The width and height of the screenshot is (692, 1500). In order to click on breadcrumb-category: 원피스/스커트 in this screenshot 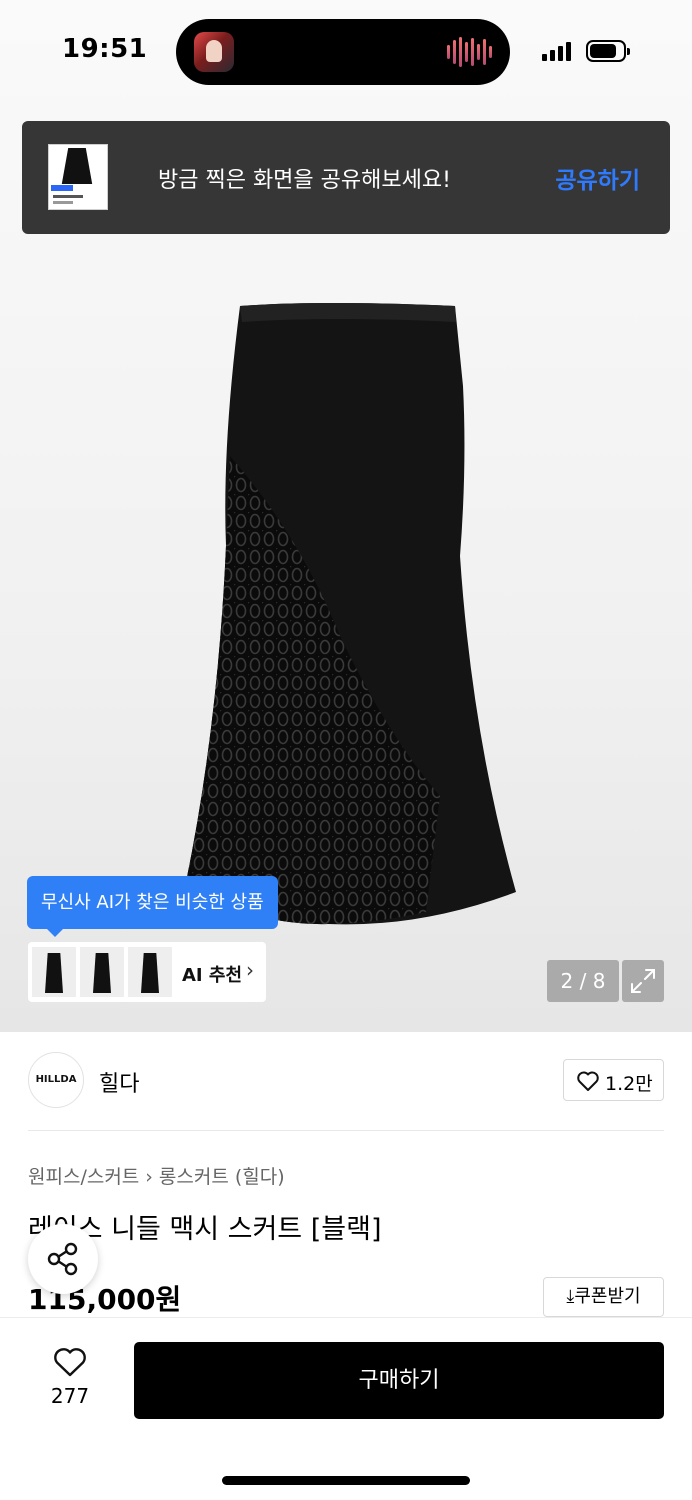, I will do `click(83, 1177)`.